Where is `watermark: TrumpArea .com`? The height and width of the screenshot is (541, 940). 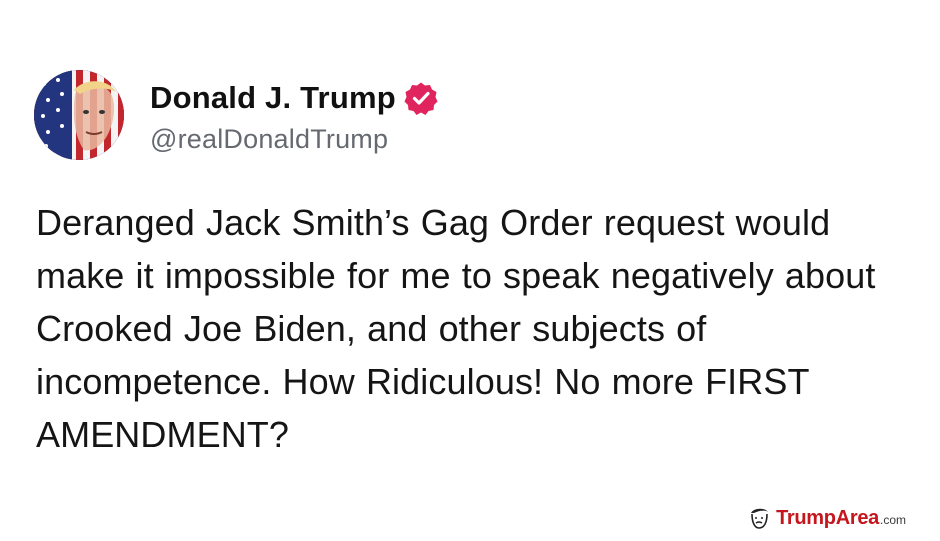 watermark: TrumpArea .com is located at coordinates (826, 518).